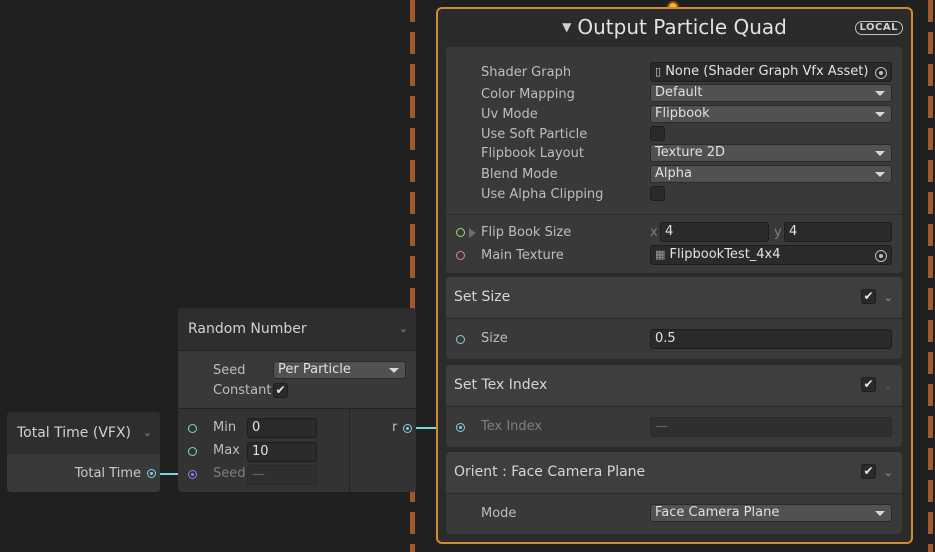  Describe the element at coordinates (314, 369) in the screenshot. I see `seed-mode-value: Per Particle` at that location.